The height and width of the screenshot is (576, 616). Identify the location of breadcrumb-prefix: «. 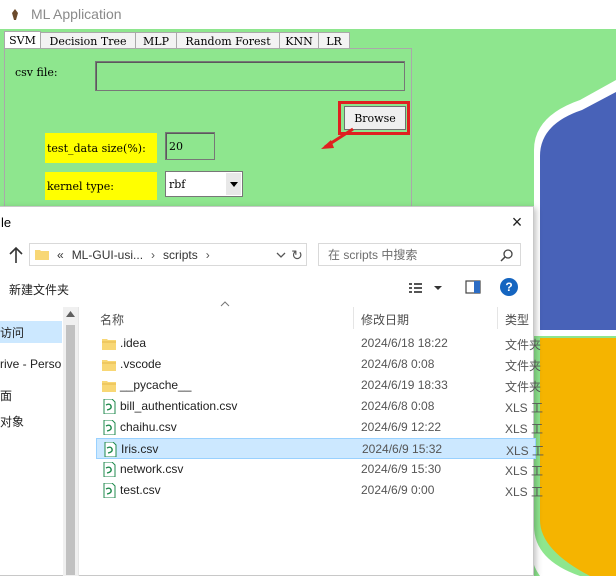
(60, 255).